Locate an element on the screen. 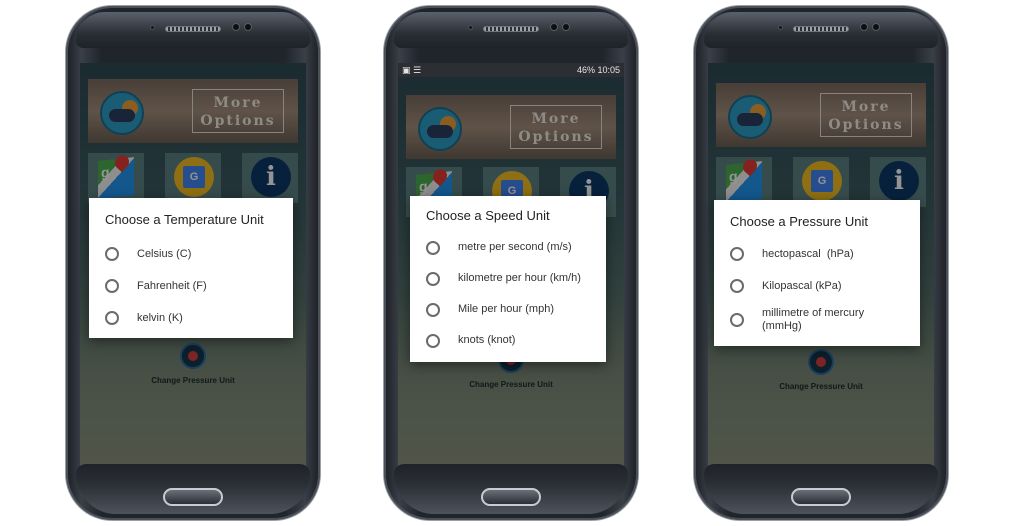  option-label: Kilopascal (kPa) is located at coordinates (802, 285).